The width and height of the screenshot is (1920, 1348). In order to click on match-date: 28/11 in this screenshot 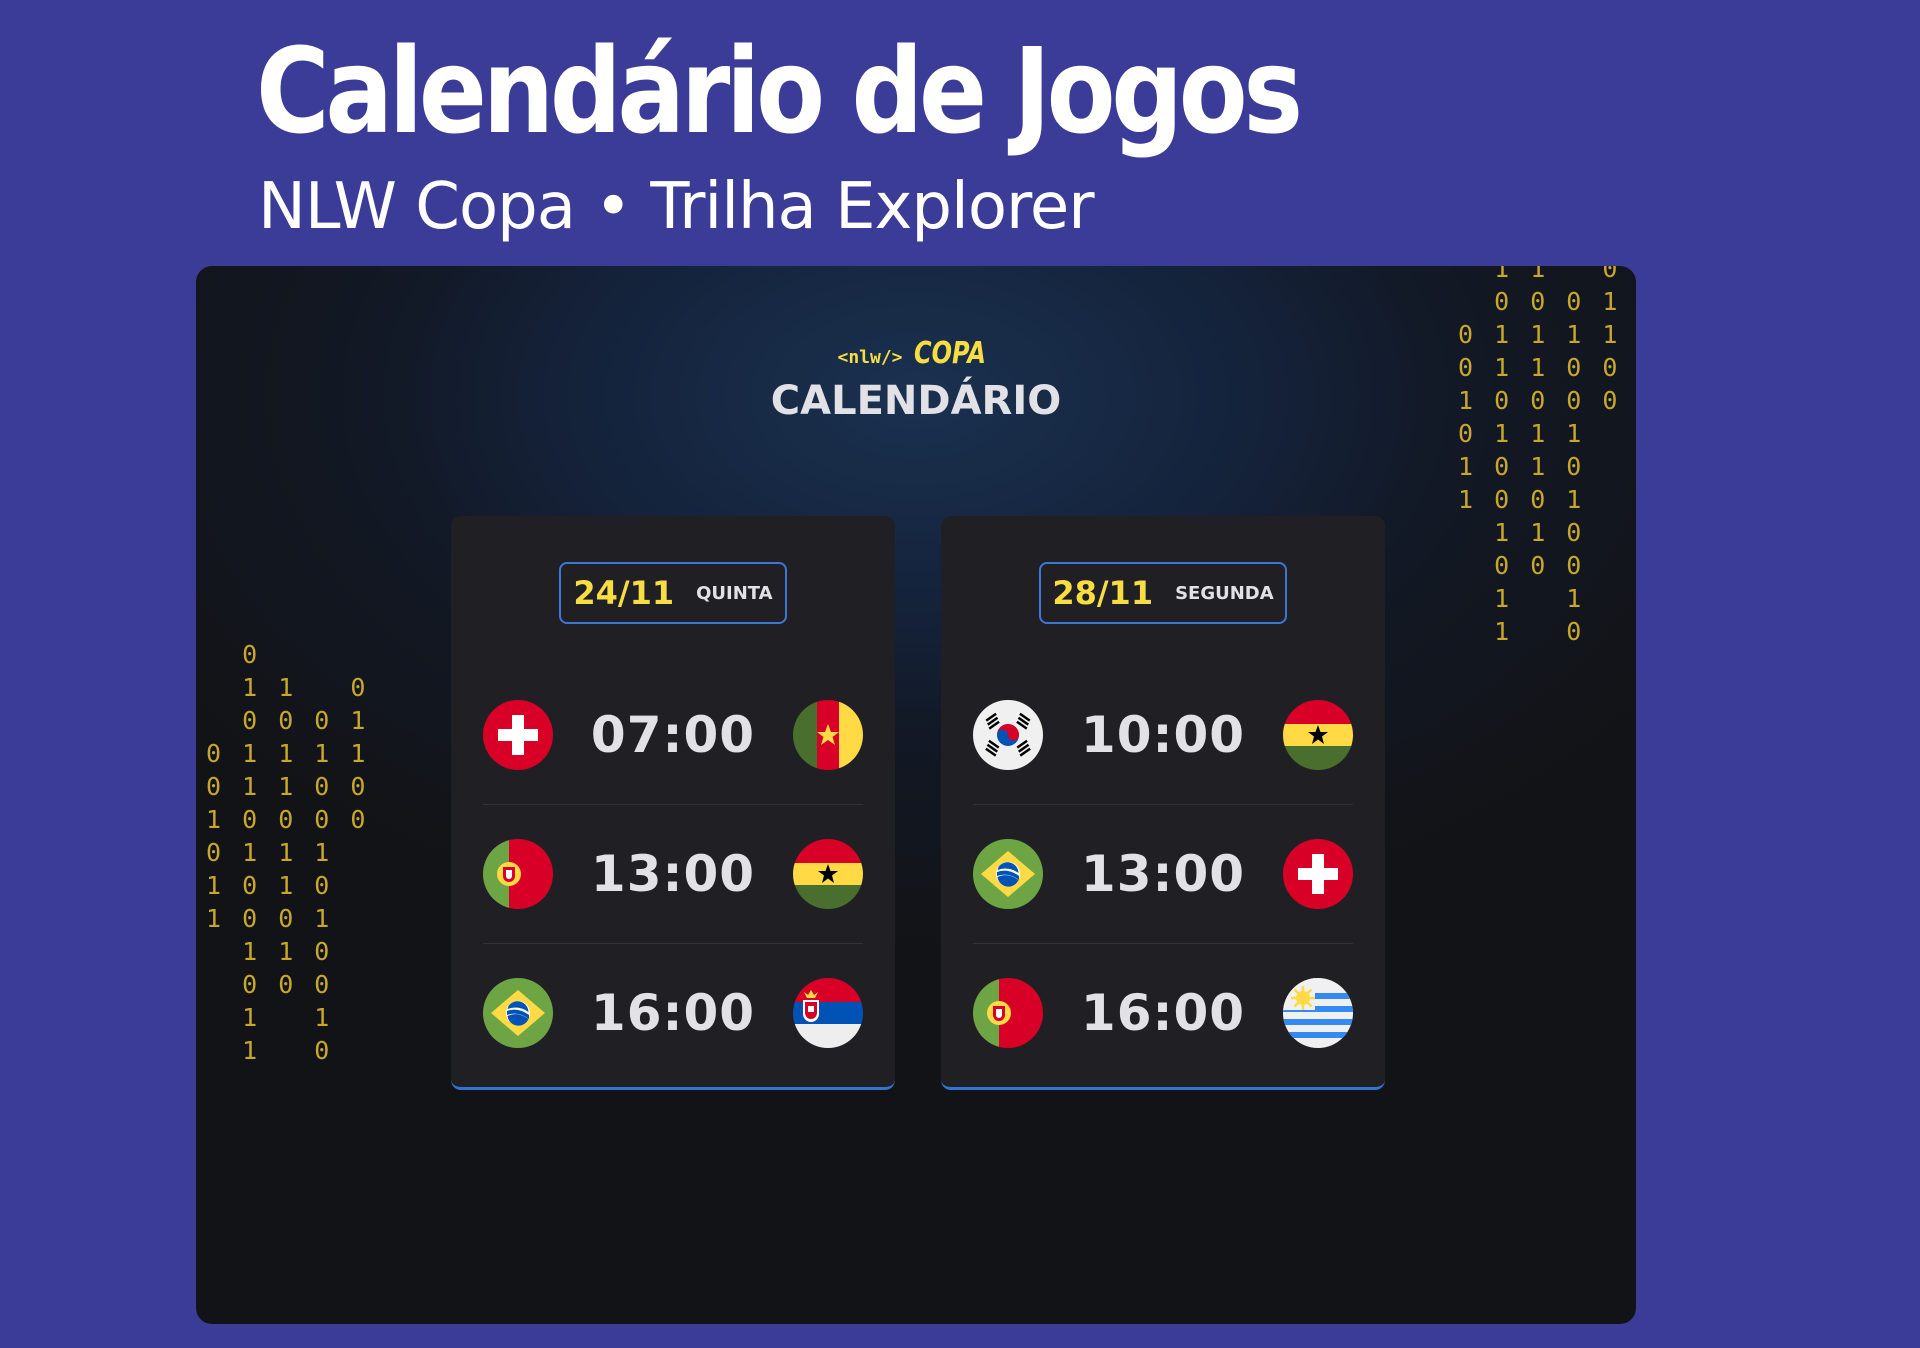, I will do `click(1103, 593)`.